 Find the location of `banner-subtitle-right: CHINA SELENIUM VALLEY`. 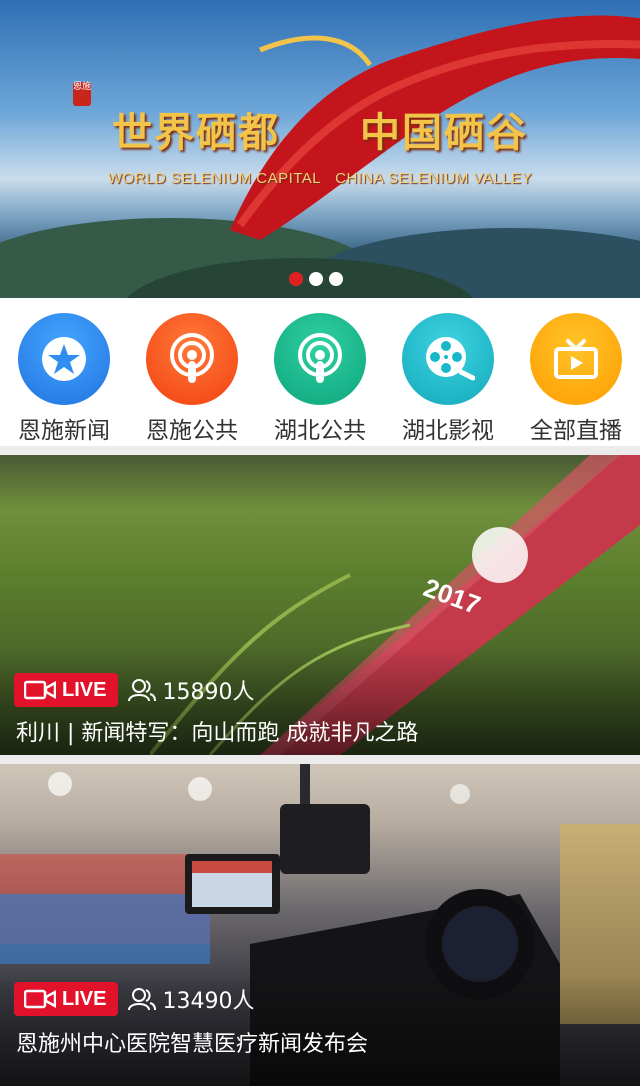

banner-subtitle-right: CHINA SELENIUM VALLEY is located at coordinates (434, 178).